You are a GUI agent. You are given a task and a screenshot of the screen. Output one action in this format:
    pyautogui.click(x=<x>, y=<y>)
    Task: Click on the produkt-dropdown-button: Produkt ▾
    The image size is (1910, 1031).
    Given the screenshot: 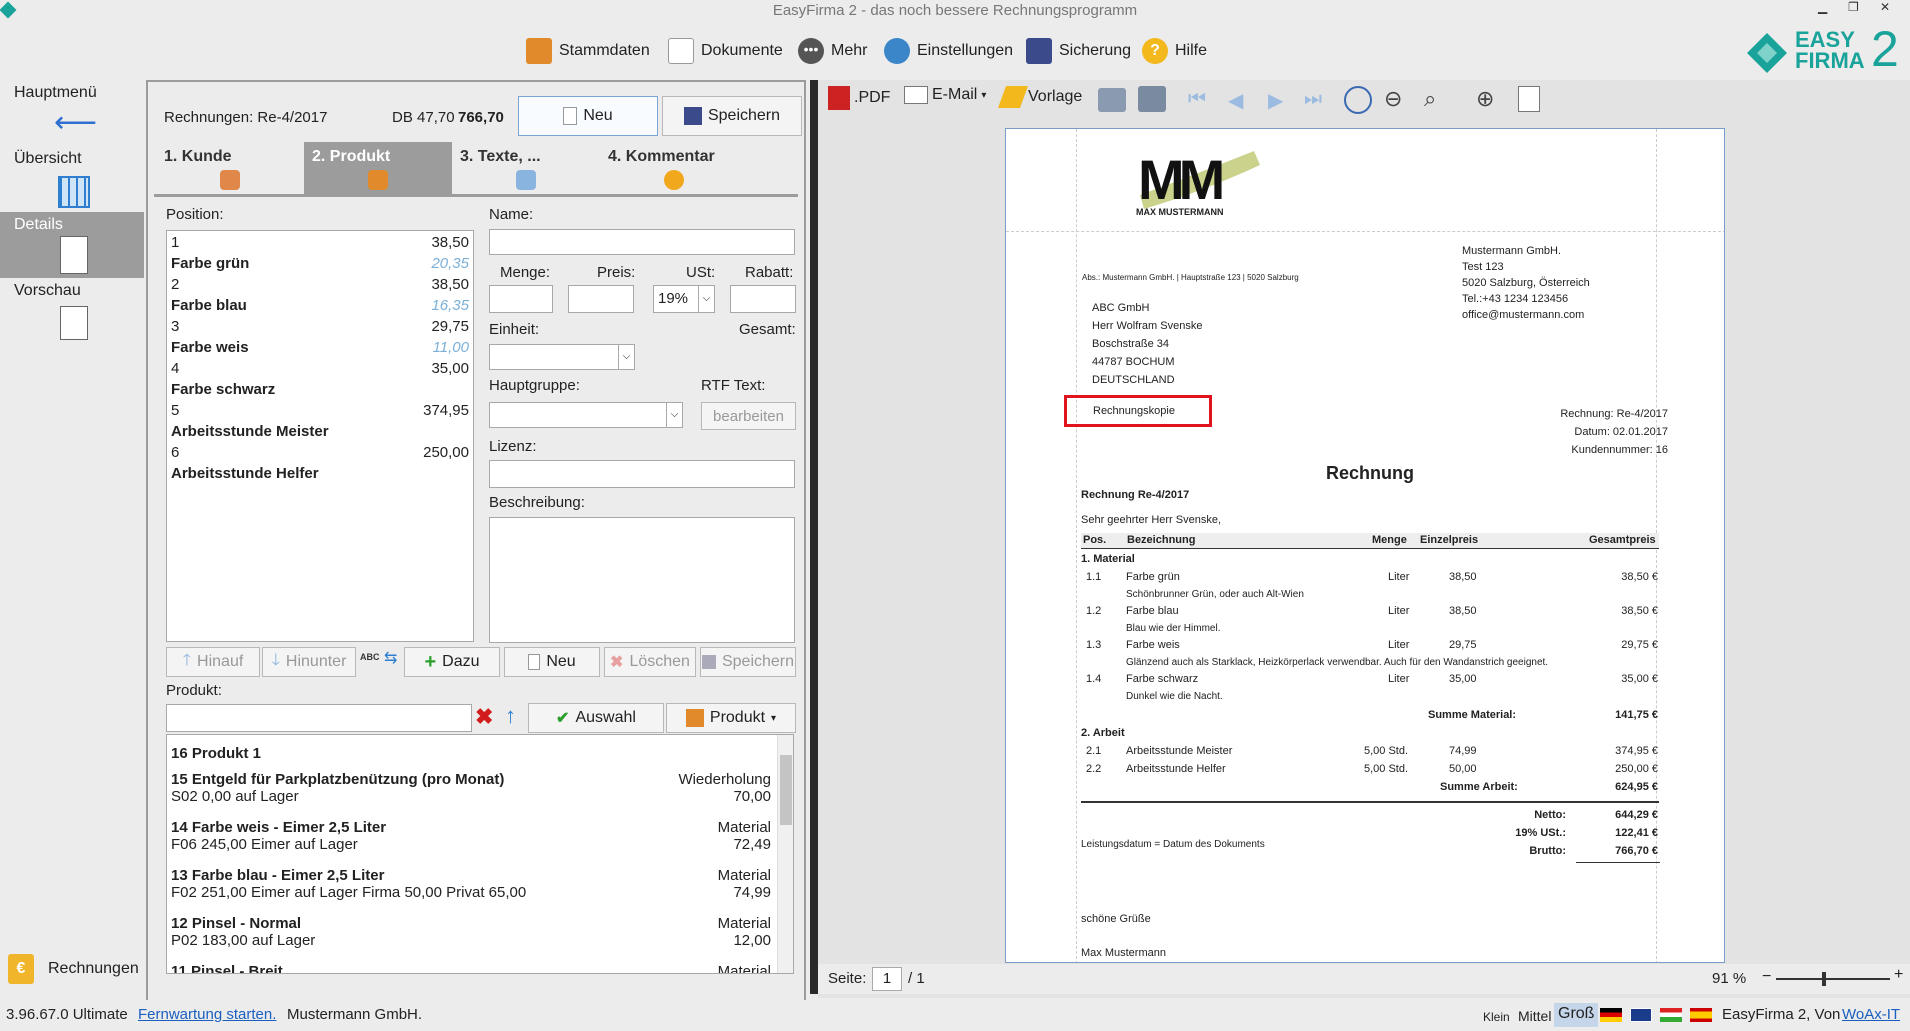 What is the action you would take?
    pyautogui.click(x=731, y=718)
    